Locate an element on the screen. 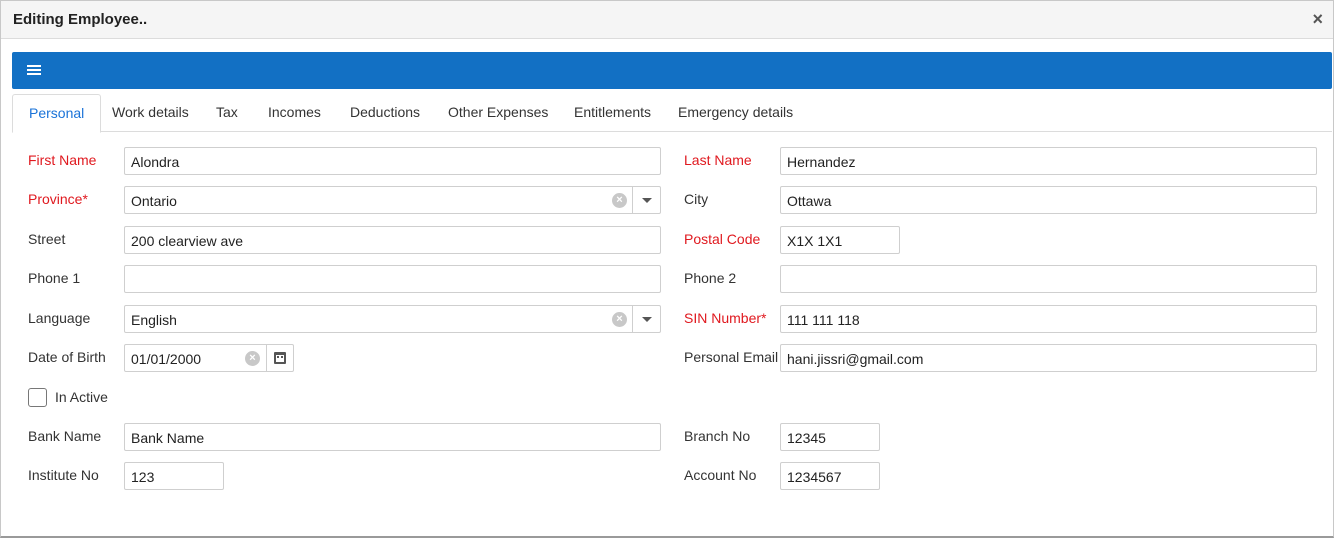  province-select: Ontario × is located at coordinates (392, 200).